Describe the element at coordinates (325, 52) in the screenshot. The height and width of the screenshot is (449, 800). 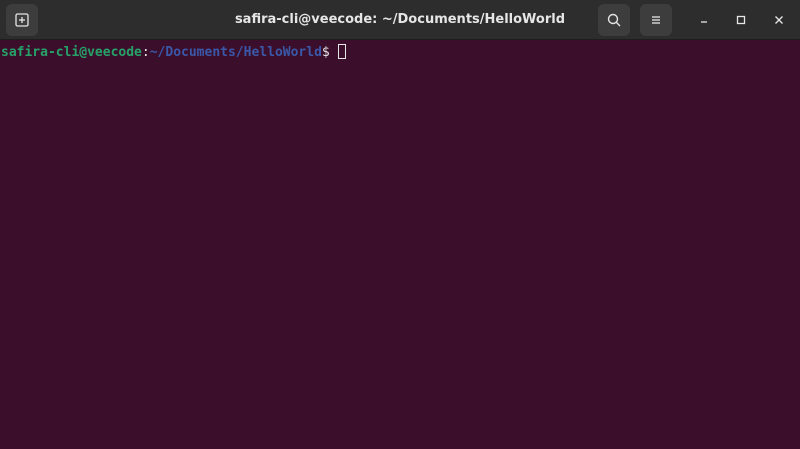
I see `prompt-symbol: $` at that location.